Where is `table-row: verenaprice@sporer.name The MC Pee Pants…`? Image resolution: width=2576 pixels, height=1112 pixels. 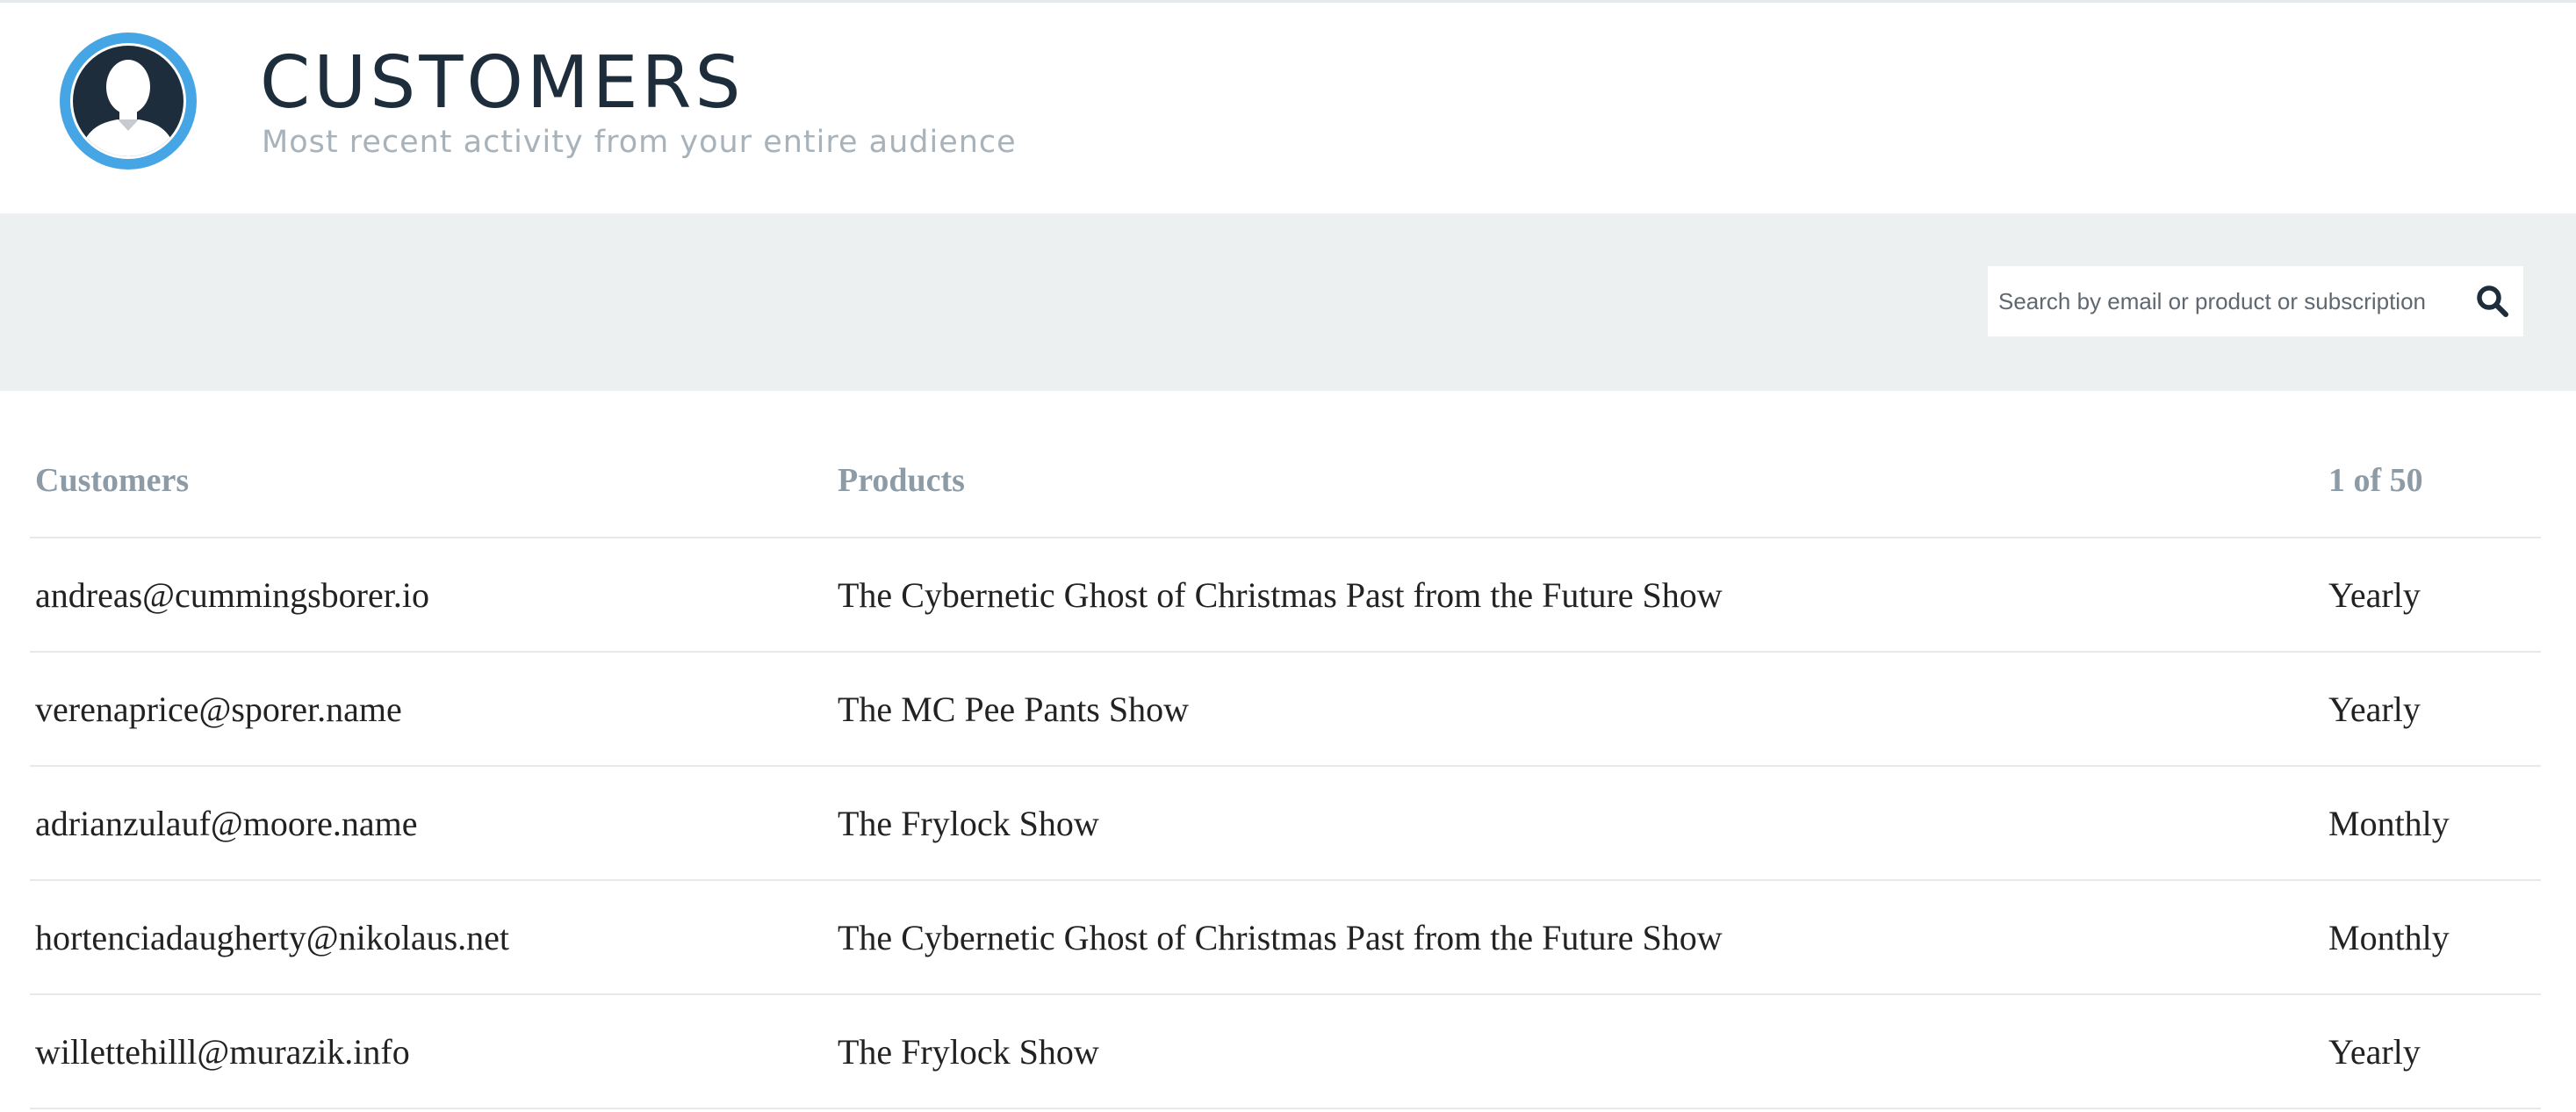
table-row: verenaprice@sporer.name The MC Pee Pants… is located at coordinates (1285, 710).